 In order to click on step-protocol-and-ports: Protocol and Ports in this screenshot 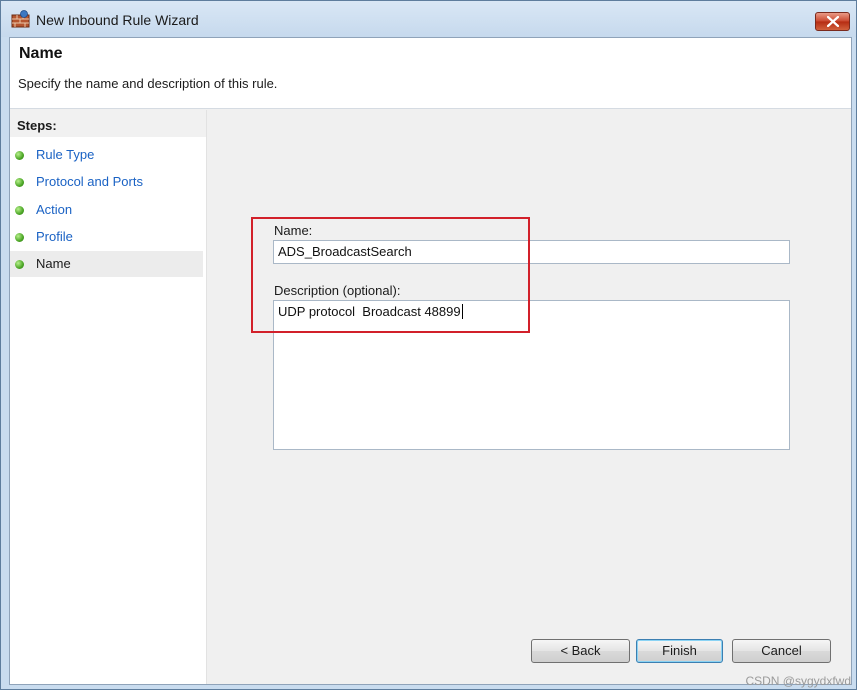, I will do `click(106, 182)`.